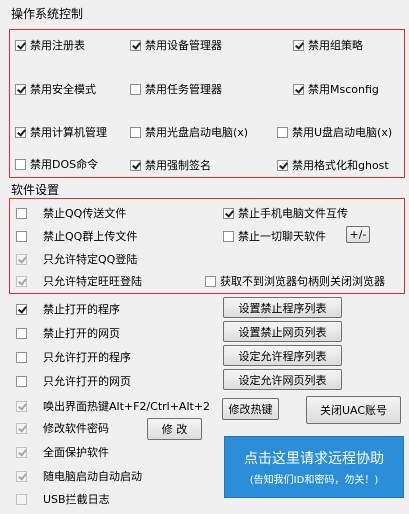 Image resolution: width=409 pixels, height=514 pixels. Describe the element at coordinates (282, 379) in the screenshot. I see `set-allowed-webpages-button: 设定允许网页列表` at that location.